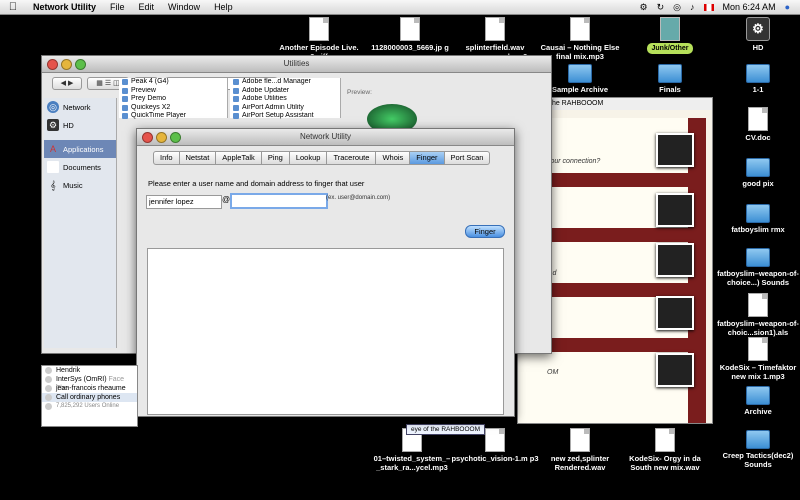 This screenshot has height=500, width=800. I want to click on finger-output-area, so click(325, 331).